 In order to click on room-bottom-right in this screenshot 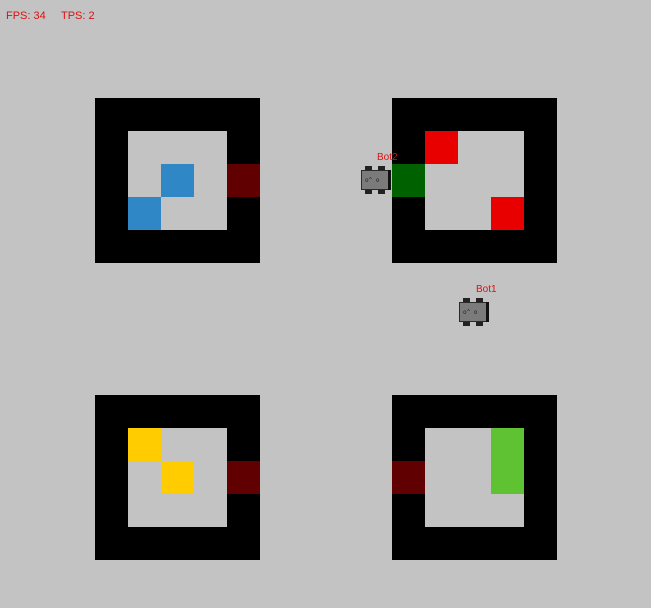, I will do `click(474, 477)`.